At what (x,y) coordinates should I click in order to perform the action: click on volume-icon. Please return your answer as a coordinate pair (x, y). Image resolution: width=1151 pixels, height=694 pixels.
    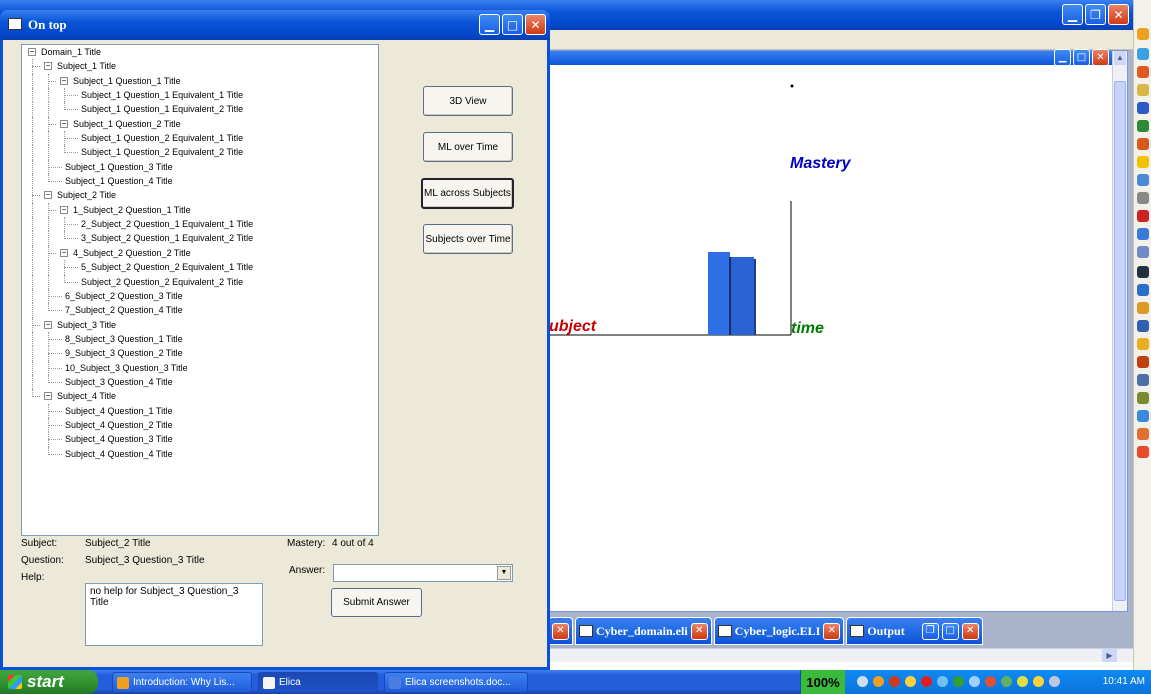
    Looking at the image, I should click on (1038, 681).